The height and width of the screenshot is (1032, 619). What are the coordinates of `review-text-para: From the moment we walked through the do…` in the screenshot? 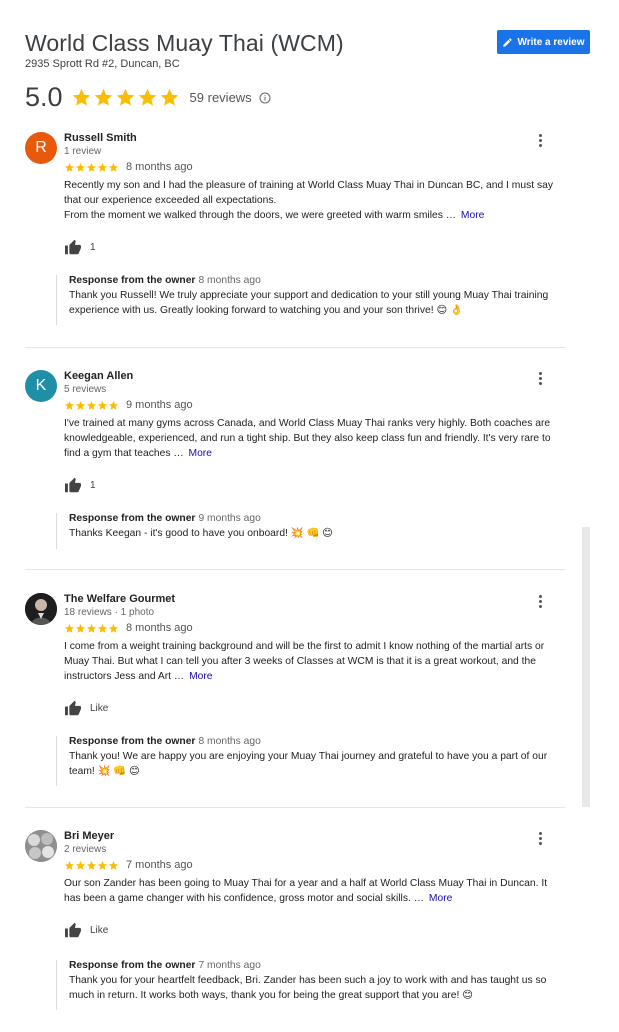 It's located at (260, 215).